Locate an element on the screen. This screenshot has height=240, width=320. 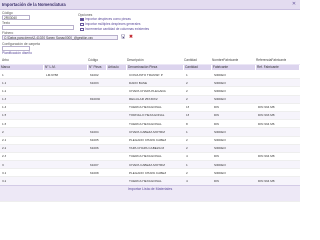
window-title: Importación de la Nomenclatura is located at coordinates (34, 4).